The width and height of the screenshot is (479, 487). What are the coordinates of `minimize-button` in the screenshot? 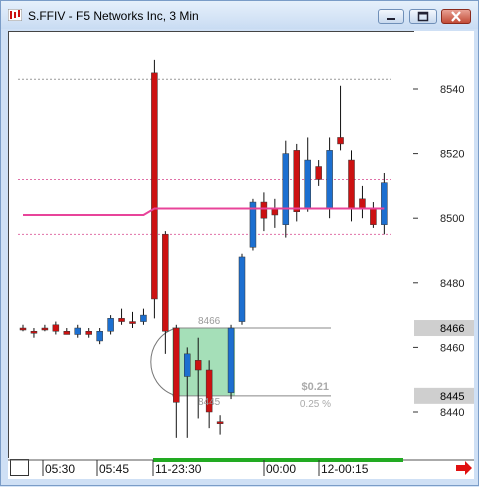 It's located at (391, 16).